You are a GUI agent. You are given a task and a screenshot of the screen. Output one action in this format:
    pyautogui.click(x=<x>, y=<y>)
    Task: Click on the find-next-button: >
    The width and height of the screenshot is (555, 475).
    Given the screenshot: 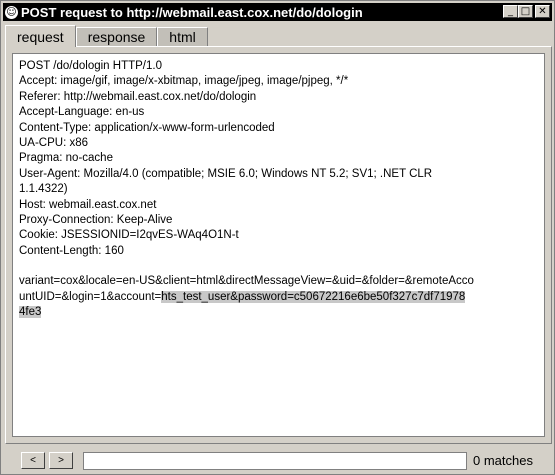 What is the action you would take?
    pyautogui.click(x=61, y=460)
    